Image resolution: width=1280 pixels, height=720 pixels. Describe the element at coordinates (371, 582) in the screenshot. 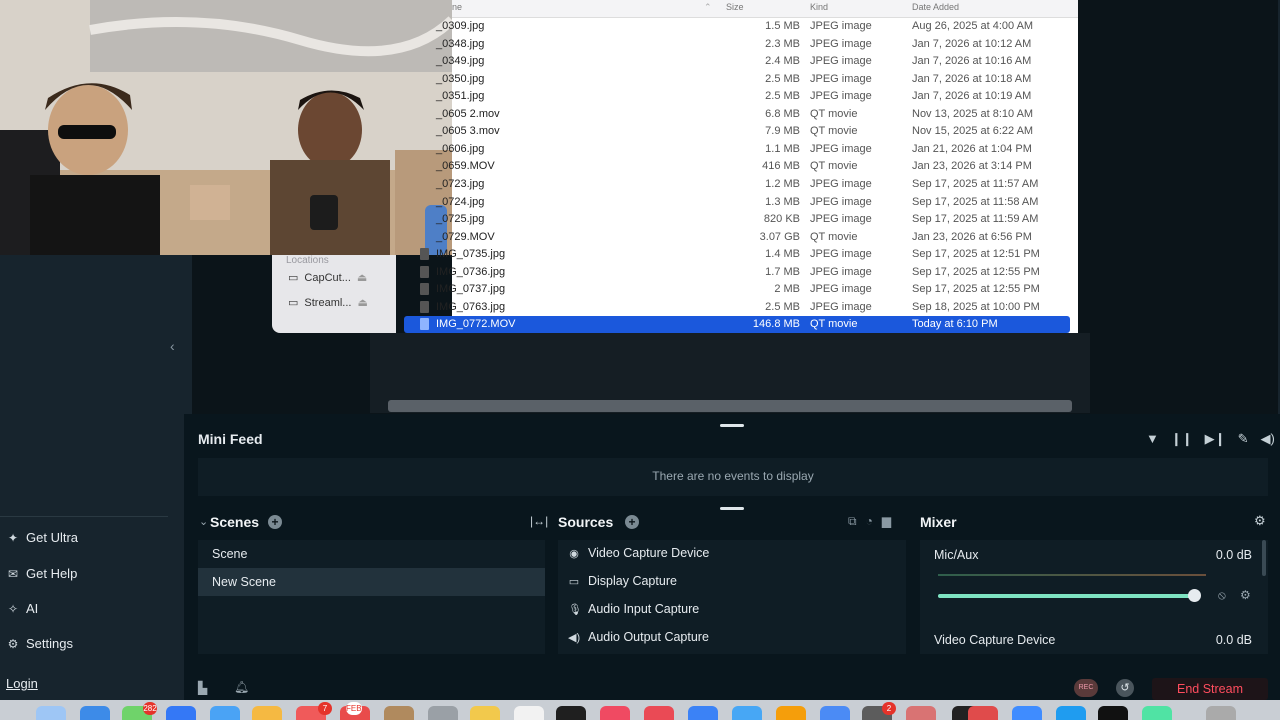

I see `scene-item-active: New Scene` at that location.